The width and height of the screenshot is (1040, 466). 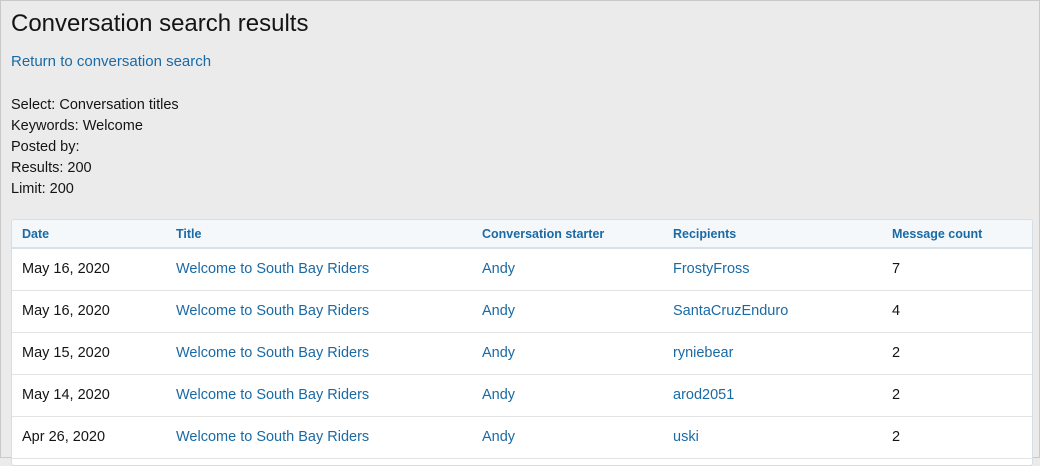 What do you see at coordinates (703, 395) in the screenshot?
I see `recipient-link: arod2051` at bounding box center [703, 395].